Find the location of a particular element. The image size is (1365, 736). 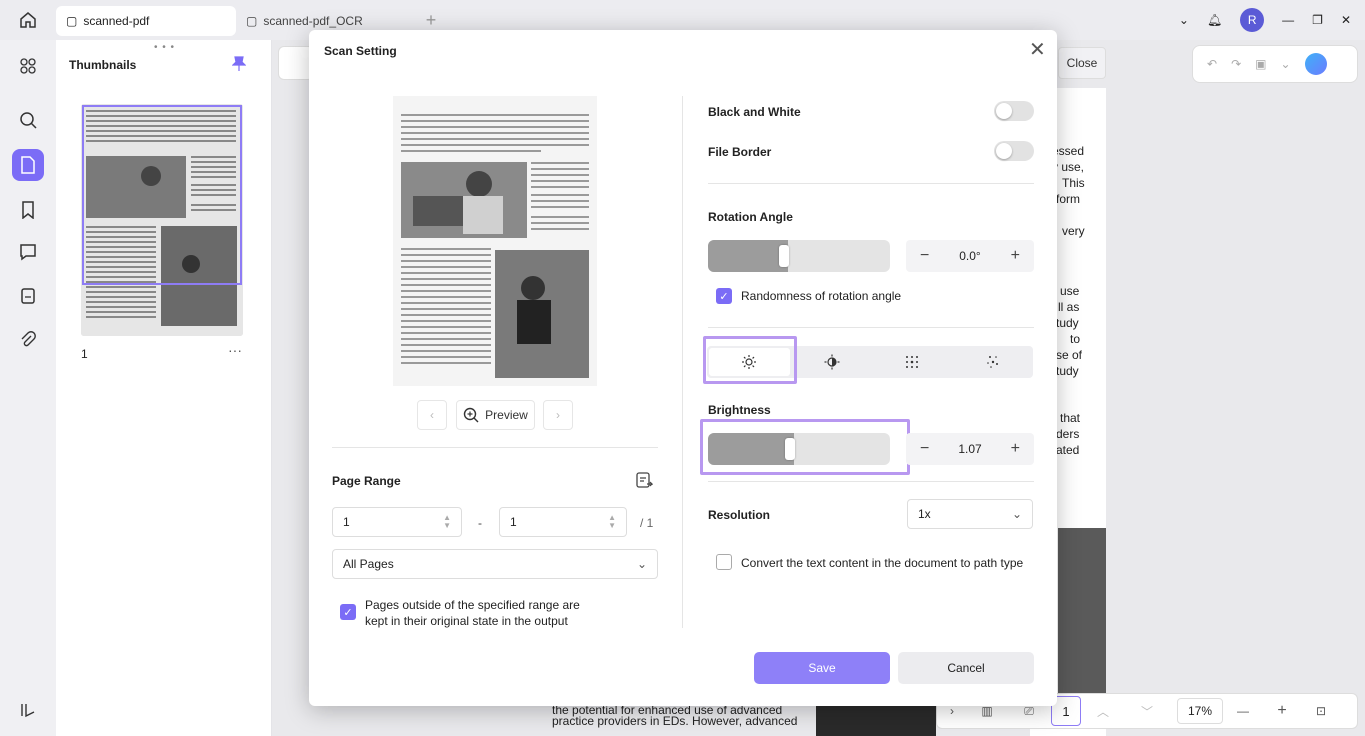

next-page-icon: ﹀ is located at coordinates (1147, 711).